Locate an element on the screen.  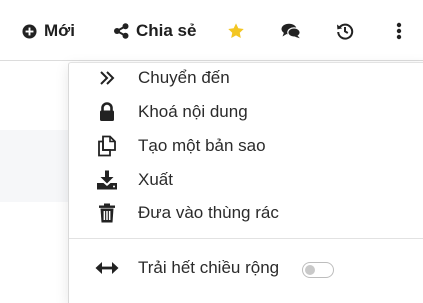
menu-item-label: Xuất is located at coordinates (155, 179).